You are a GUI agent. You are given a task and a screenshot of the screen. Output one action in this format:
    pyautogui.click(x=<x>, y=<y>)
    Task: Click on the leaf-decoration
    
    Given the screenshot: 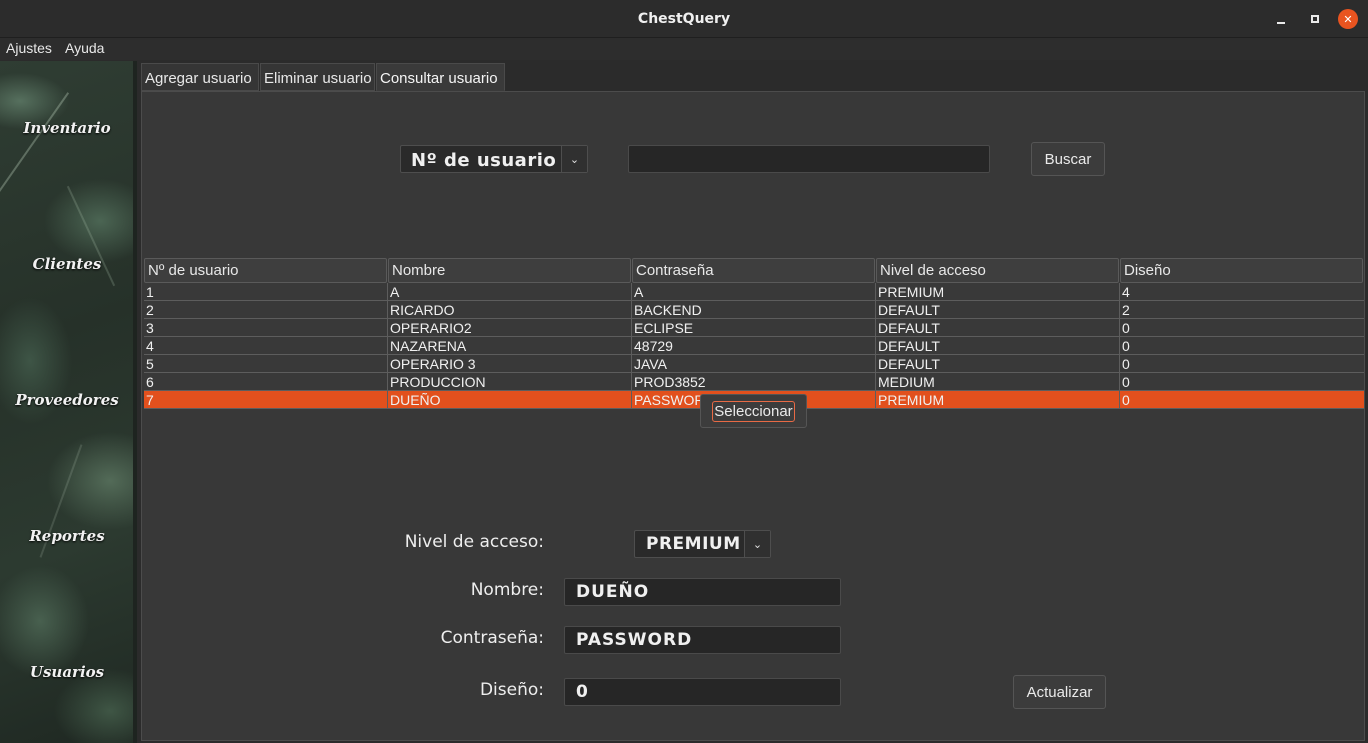 What is the action you would take?
    pyautogui.click(x=35, y=146)
    